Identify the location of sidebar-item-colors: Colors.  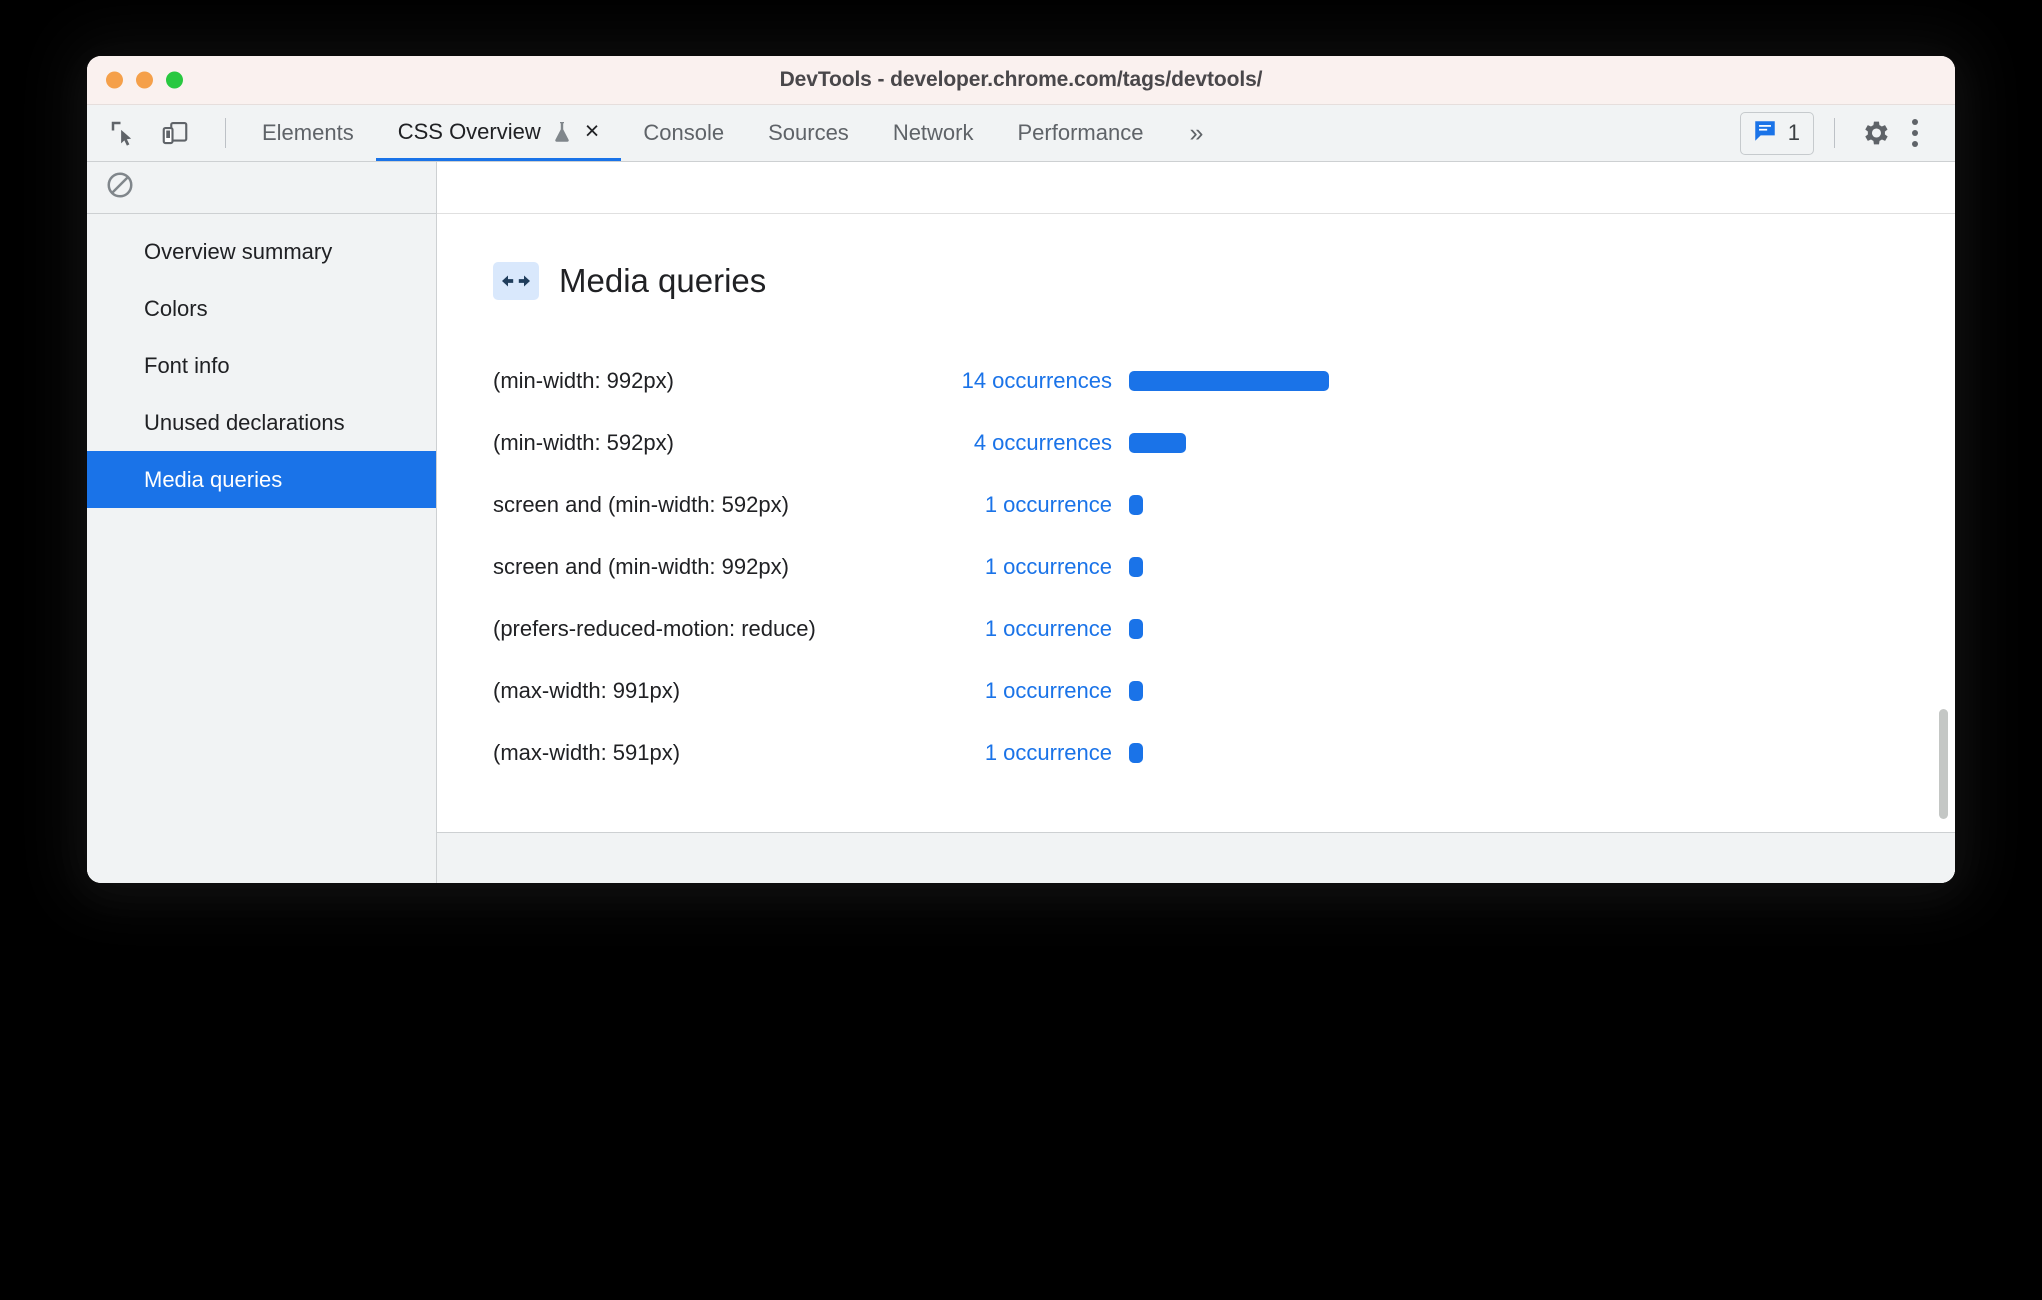
(261, 308).